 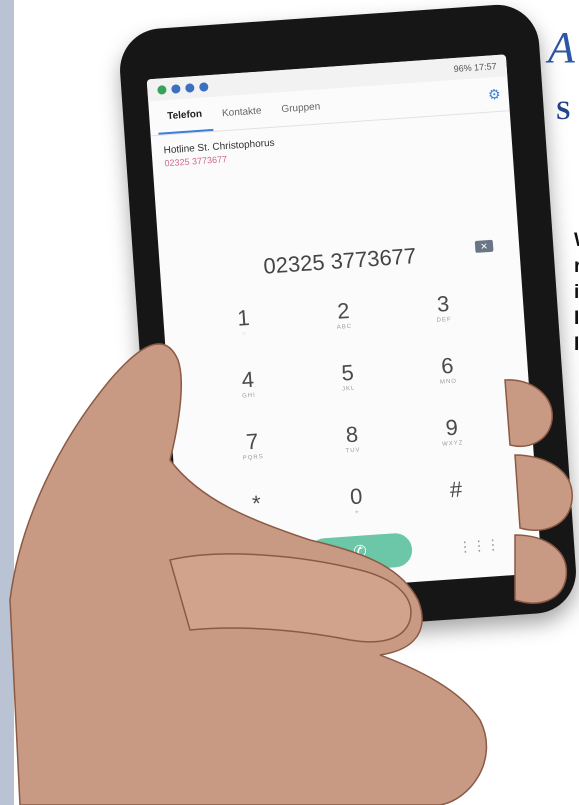 I want to click on article-text-fragments: W r i I I, so click(x=576, y=293).